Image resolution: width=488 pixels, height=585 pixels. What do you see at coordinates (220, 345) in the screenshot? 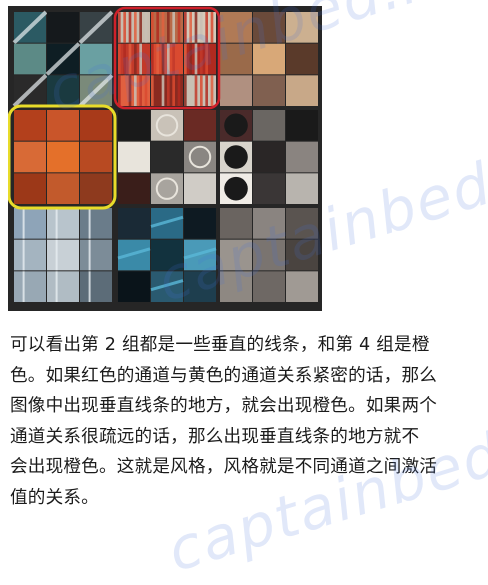
I see `caption-line: 可以看出第 2 组都是一些垂直的线条，和第 4 组是橙` at bounding box center [220, 345].